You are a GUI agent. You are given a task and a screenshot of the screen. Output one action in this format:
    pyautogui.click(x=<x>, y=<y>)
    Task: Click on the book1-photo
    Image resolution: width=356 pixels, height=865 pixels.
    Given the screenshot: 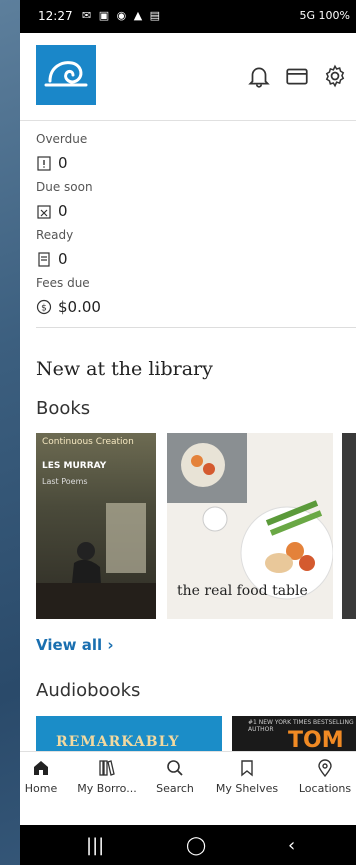 What is the action you would take?
    pyautogui.click(x=96, y=561)
    